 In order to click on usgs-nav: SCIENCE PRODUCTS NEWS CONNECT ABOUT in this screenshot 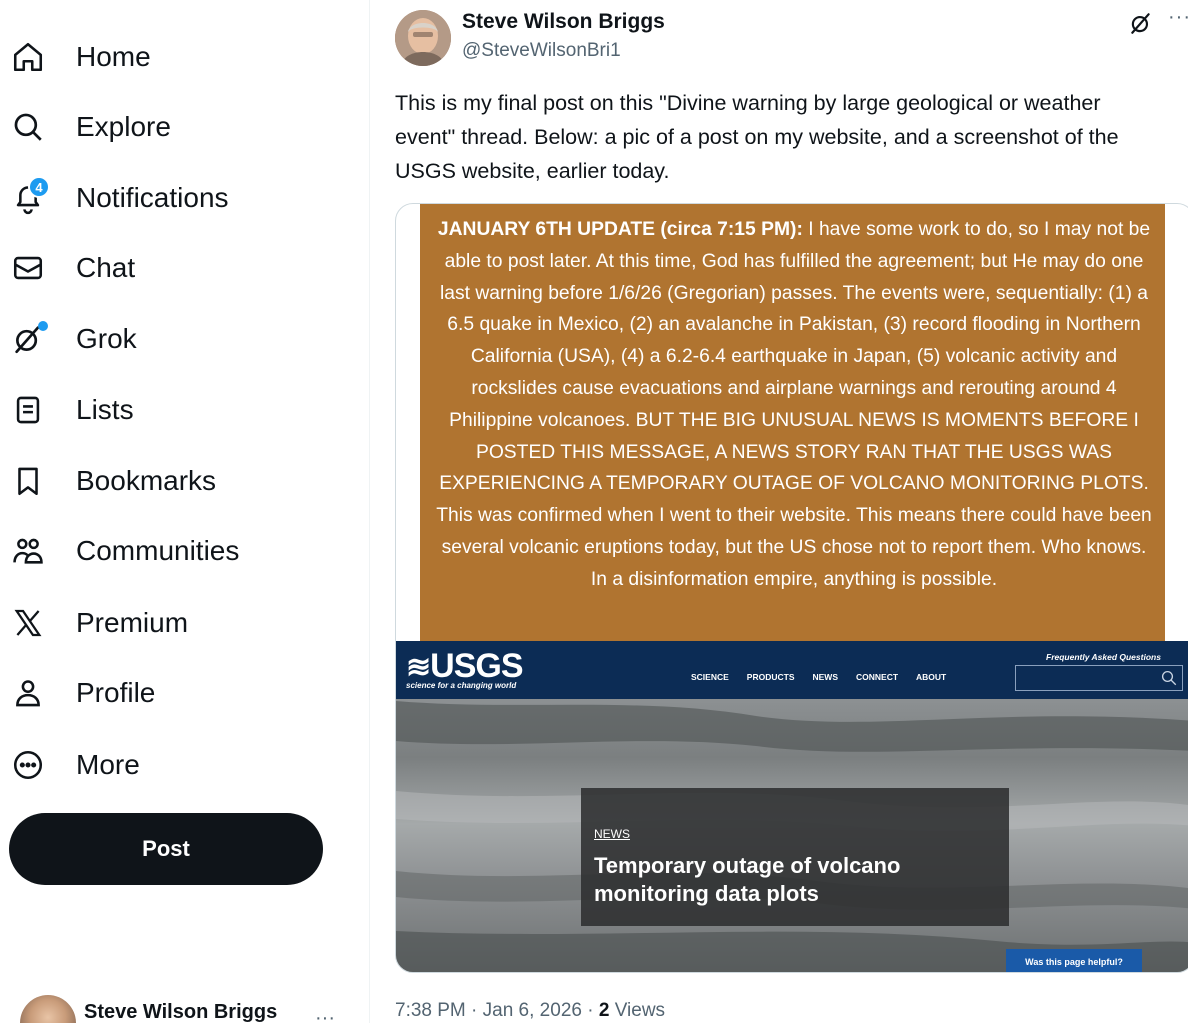, I will do `click(818, 677)`.